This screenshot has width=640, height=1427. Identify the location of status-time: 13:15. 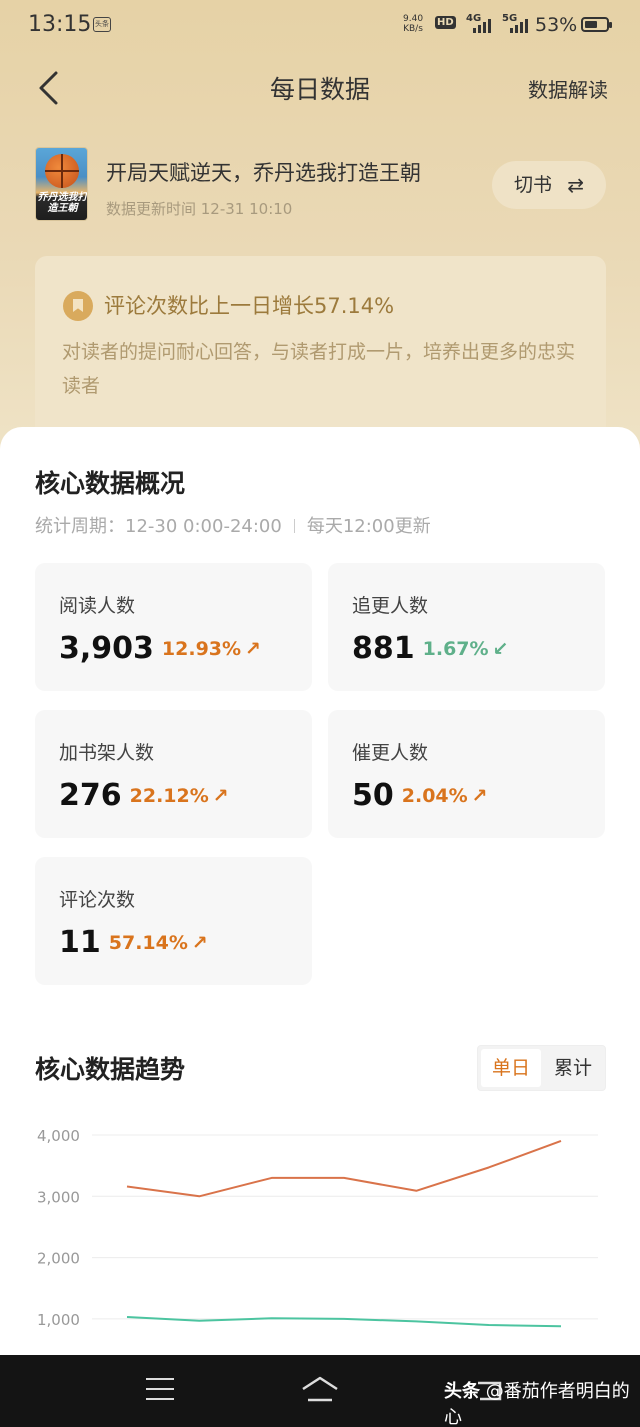
(60, 24).